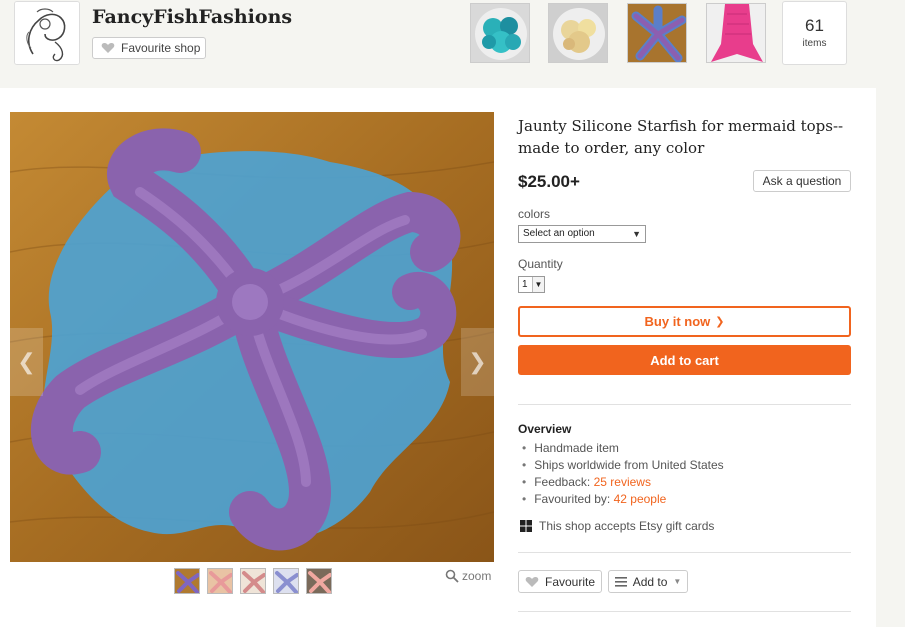 The height and width of the screenshot is (627, 905). I want to click on list-item: Ships worldwide from United States, so click(622, 465).